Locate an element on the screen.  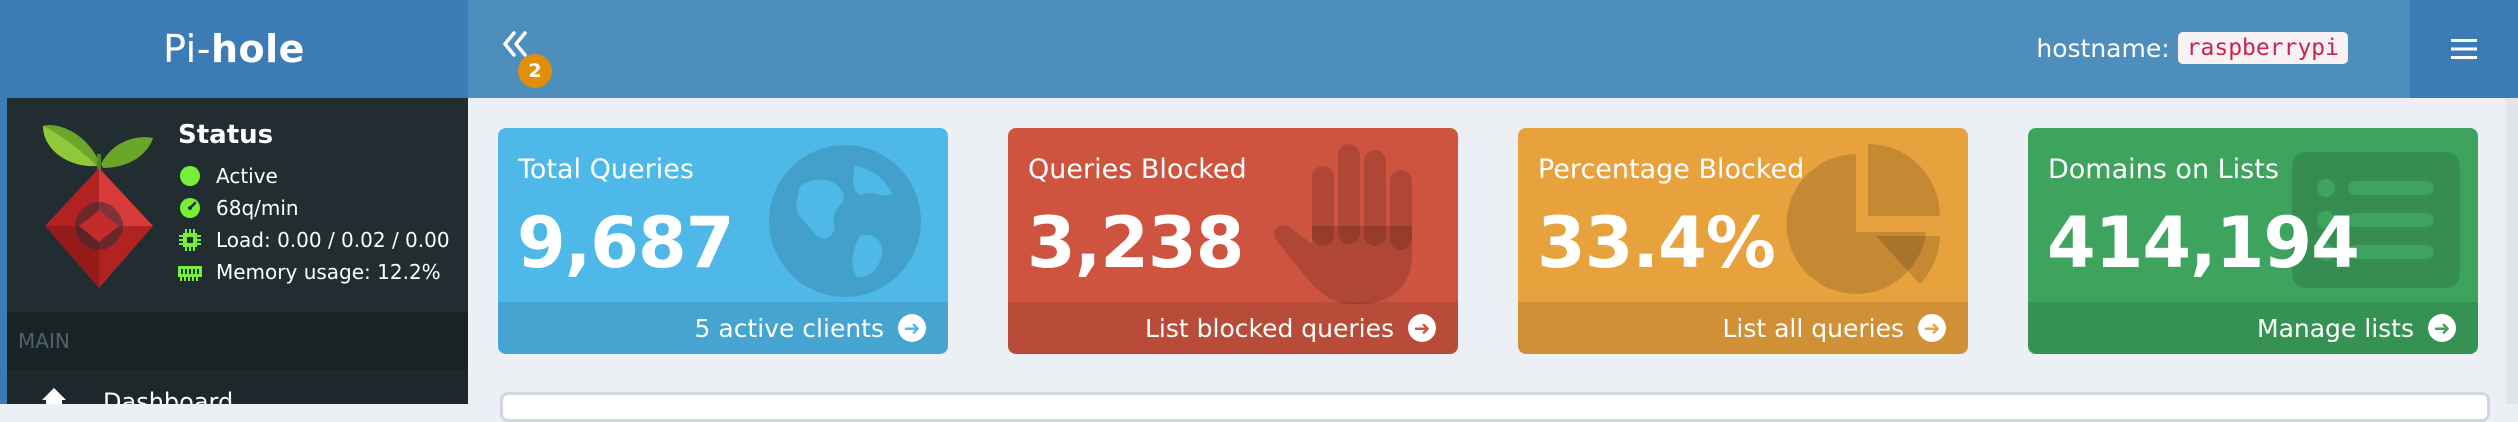
card-value: 414,194 is located at coordinates (2203, 243).